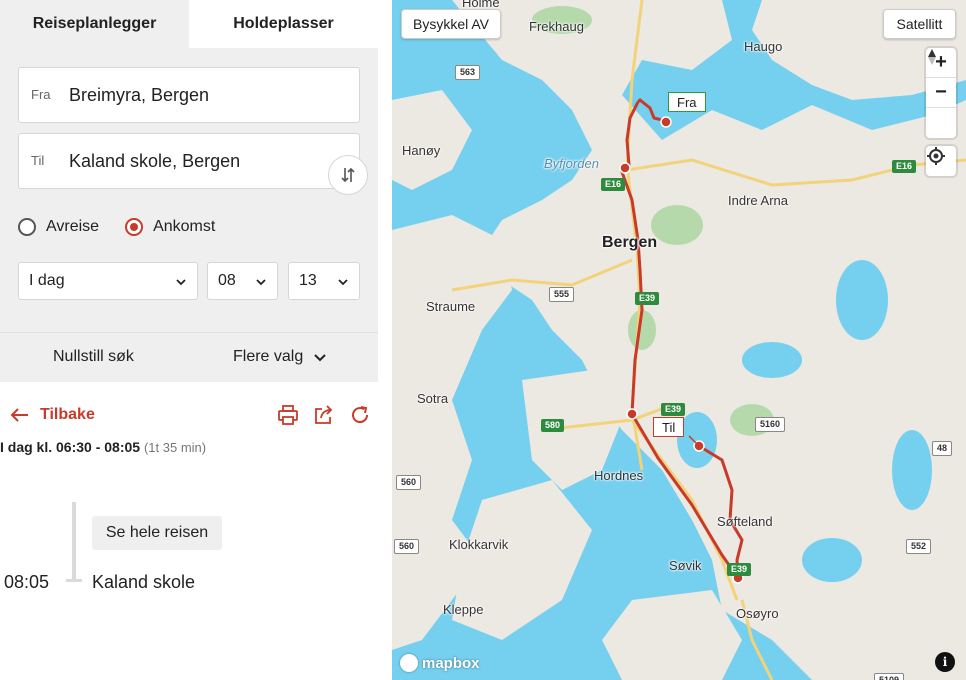 This screenshot has height=680, width=966. Describe the element at coordinates (27, 227) in the screenshot. I see `radio-avreise-circle` at that location.